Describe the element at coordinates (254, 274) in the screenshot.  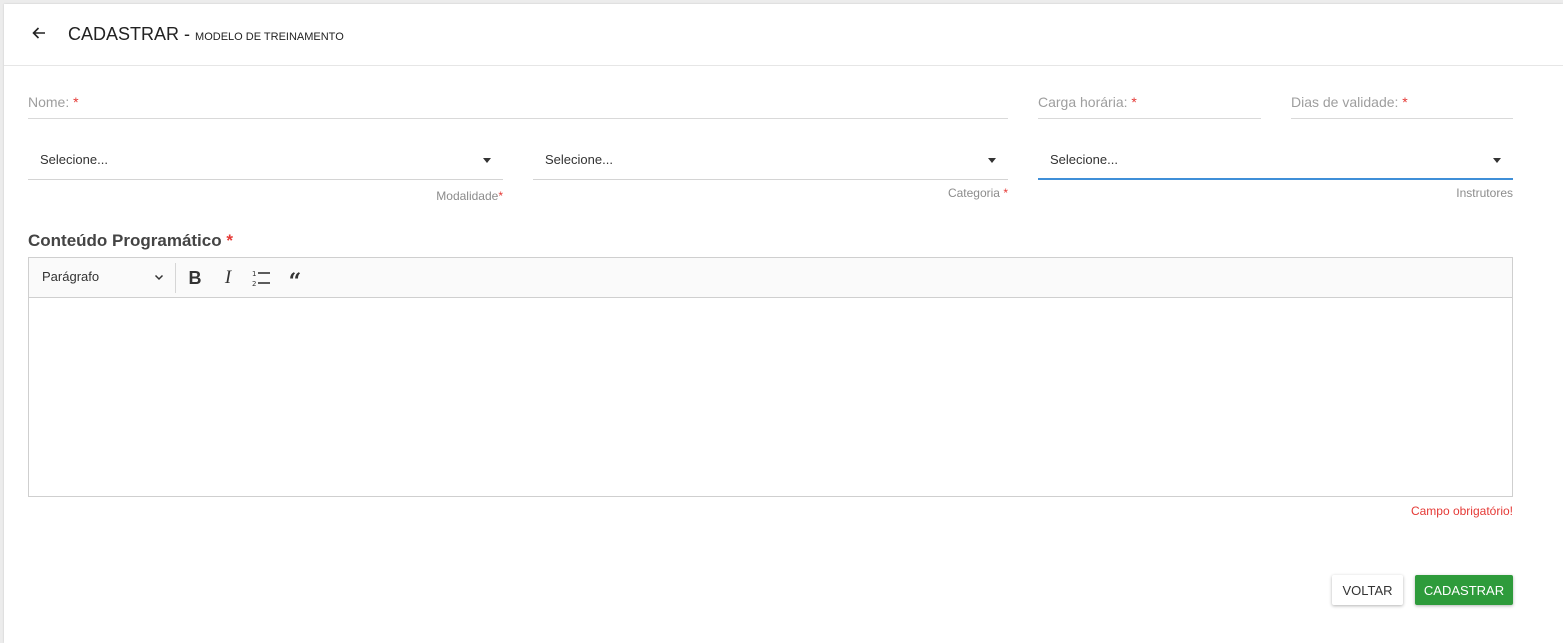
I see `svg-text: 1` at that location.